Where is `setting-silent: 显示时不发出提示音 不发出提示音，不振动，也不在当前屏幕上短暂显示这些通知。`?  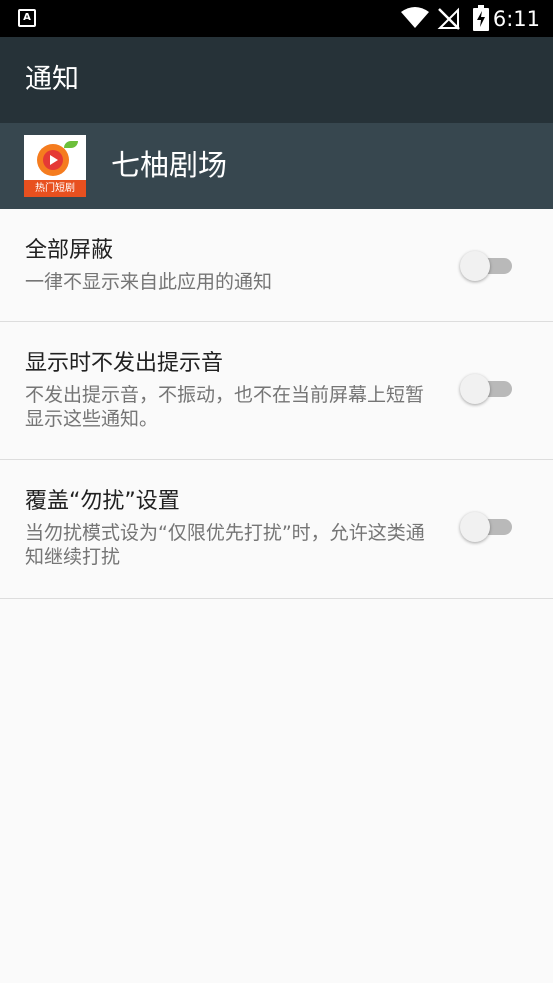
setting-silent: 显示时不发出提示音 不发出提示音，不振动，也不在当前屏幕上短暂显示这些通知。 is located at coordinates (276, 391).